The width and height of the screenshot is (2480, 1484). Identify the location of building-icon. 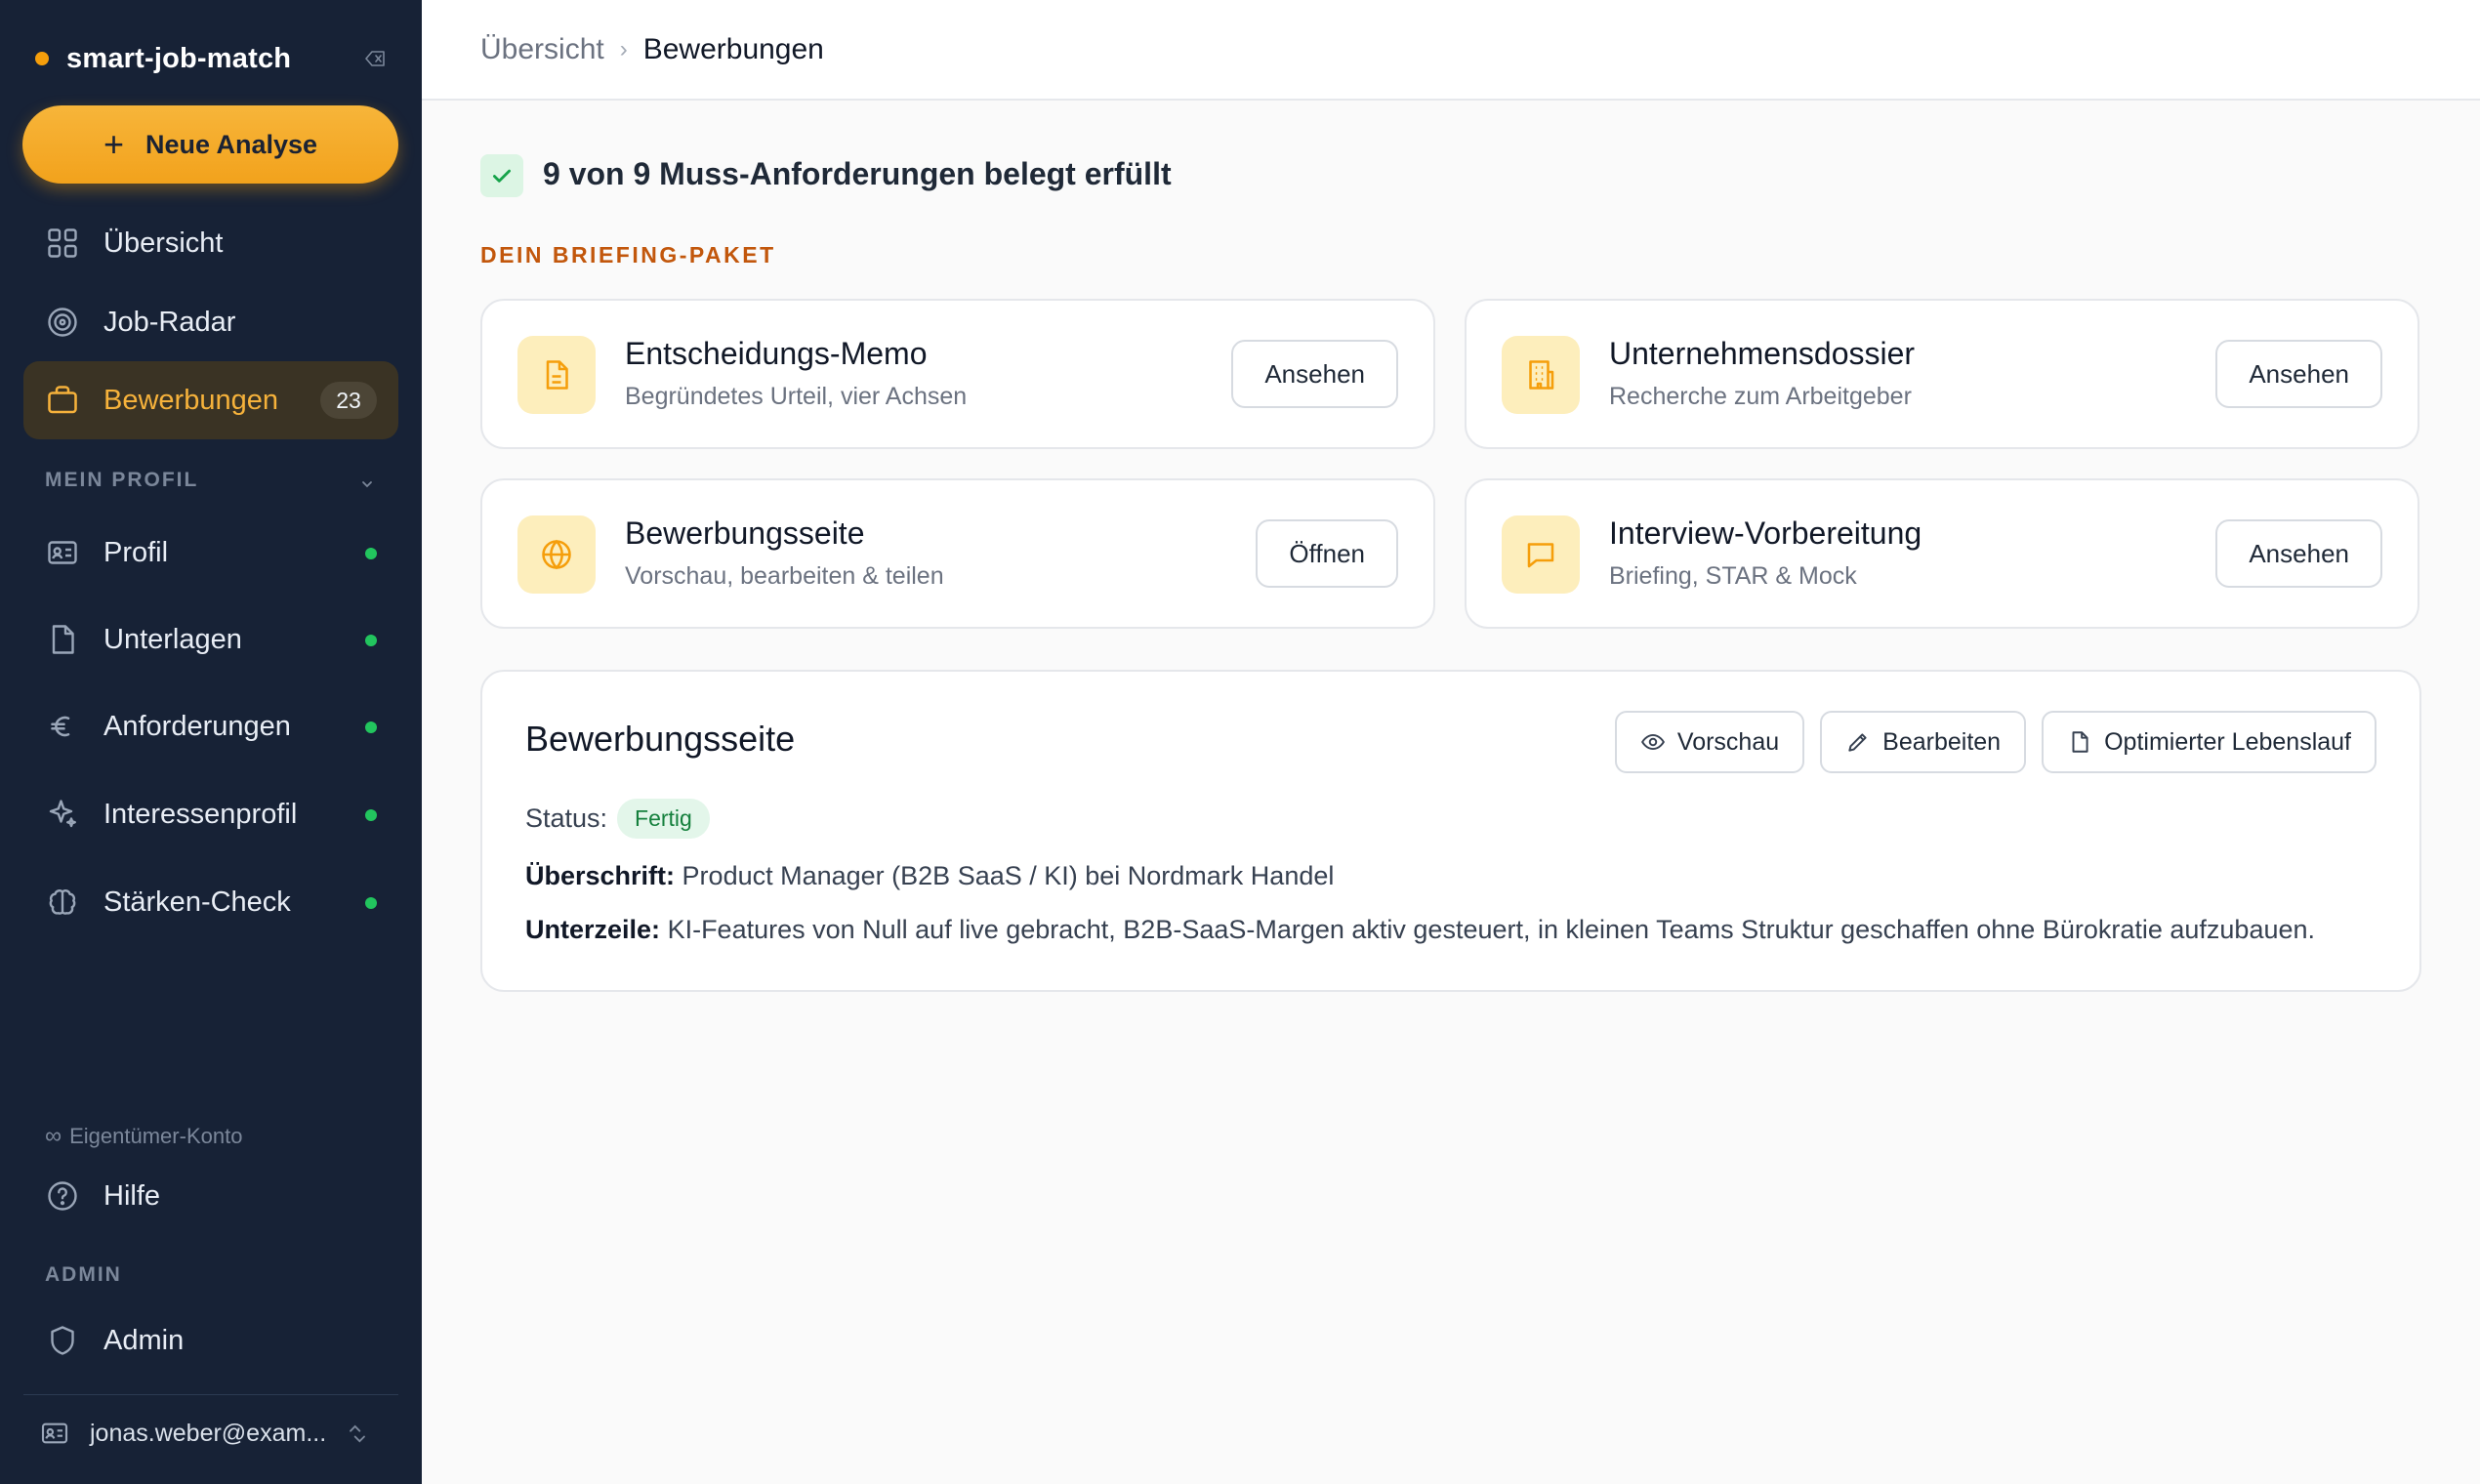
(1541, 375).